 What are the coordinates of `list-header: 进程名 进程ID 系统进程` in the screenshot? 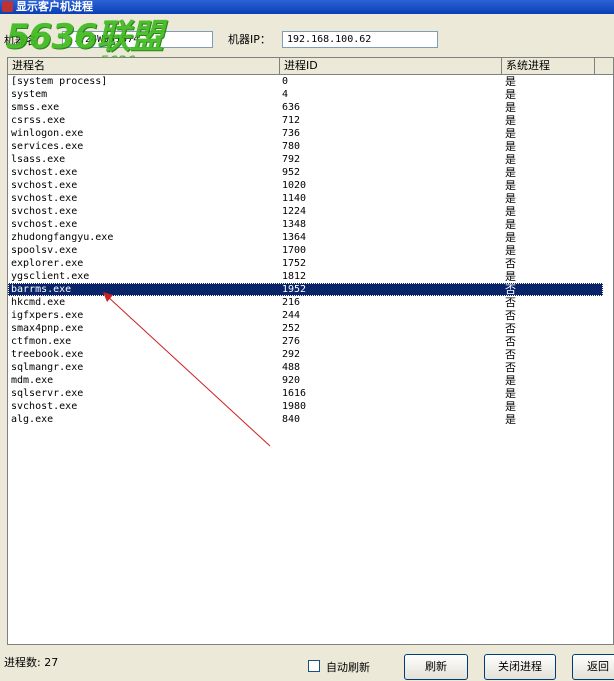 It's located at (310, 66).